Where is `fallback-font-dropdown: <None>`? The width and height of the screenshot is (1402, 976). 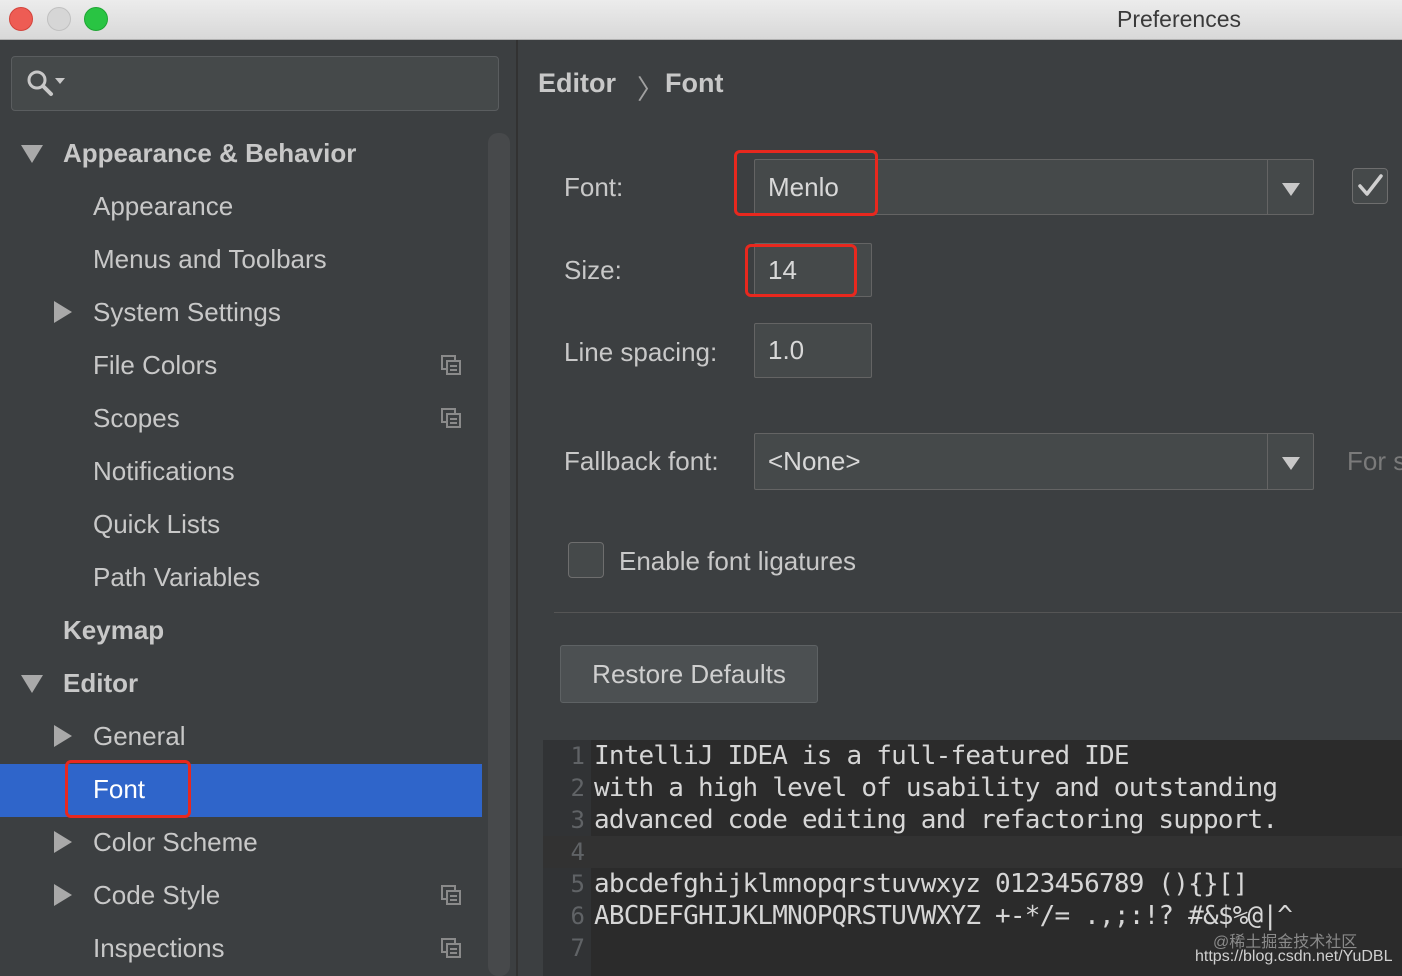
fallback-font-dropdown: <None> is located at coordinates (1034, 461).